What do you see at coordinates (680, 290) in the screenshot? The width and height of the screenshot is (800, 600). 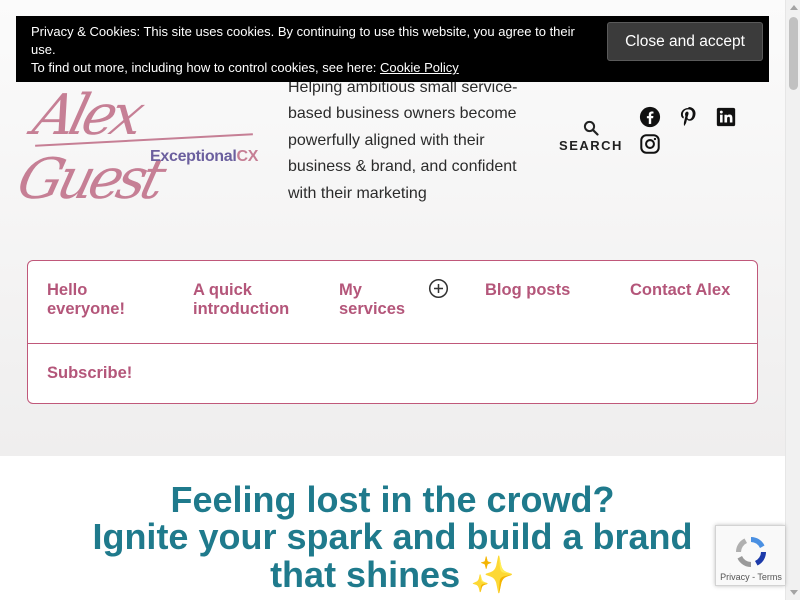 I see `nav-item-contact: Contact Alex` at bounding box center [680, 290].